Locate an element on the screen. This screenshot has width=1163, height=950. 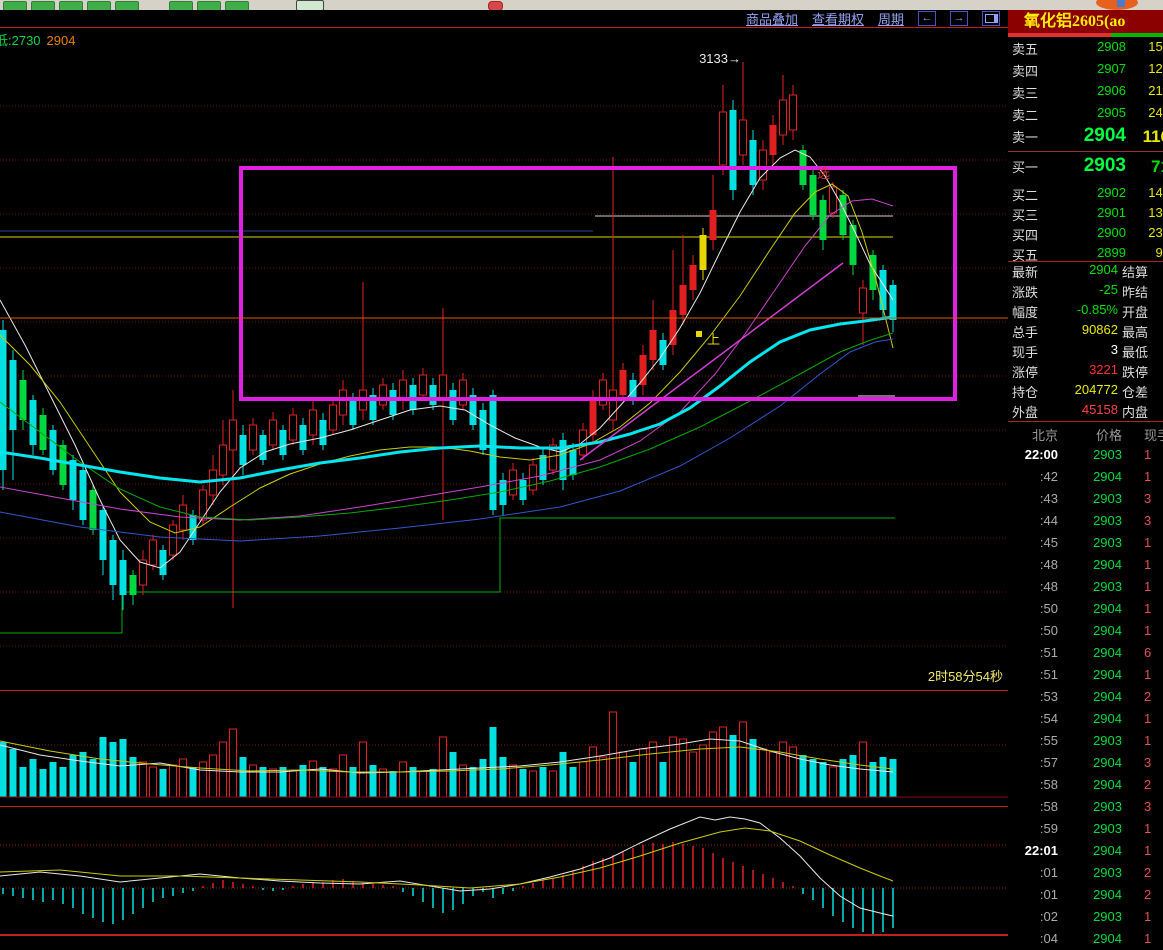
stat-label: 涨跌 is located at coordinates (1025, 292).